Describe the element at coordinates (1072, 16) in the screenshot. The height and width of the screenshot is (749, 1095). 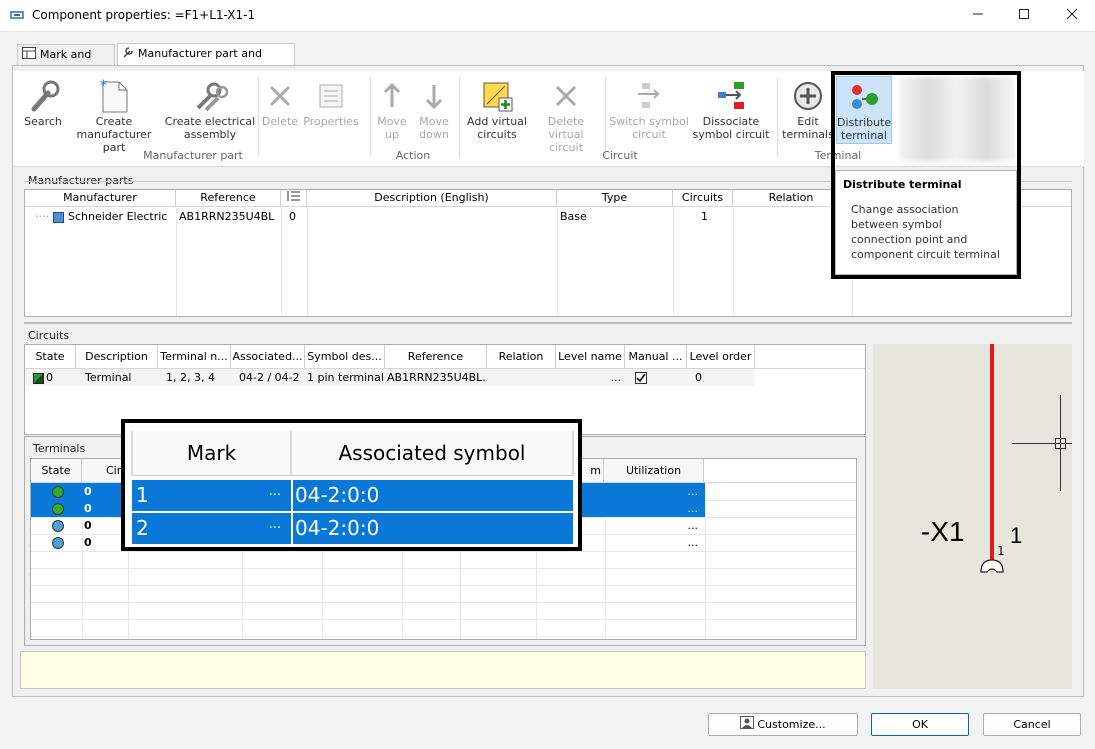
I see `close-button` at that location.